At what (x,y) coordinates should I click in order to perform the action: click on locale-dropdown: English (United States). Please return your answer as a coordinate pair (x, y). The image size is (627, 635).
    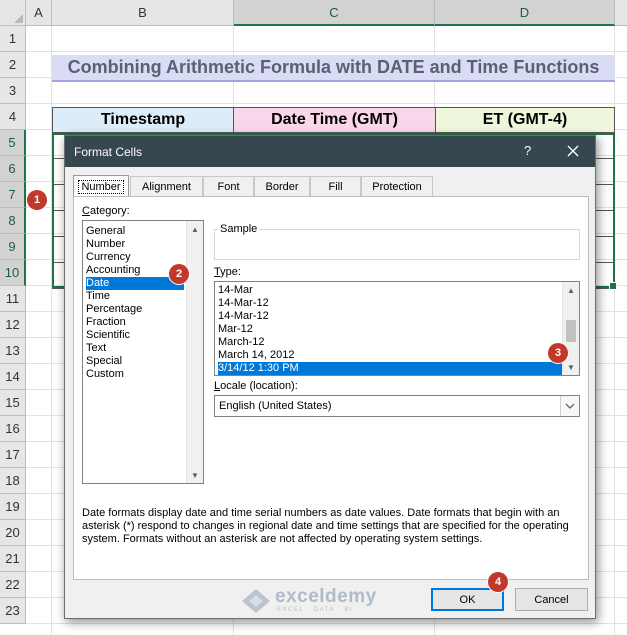
    Looking at the image, I should click on (397, 406).